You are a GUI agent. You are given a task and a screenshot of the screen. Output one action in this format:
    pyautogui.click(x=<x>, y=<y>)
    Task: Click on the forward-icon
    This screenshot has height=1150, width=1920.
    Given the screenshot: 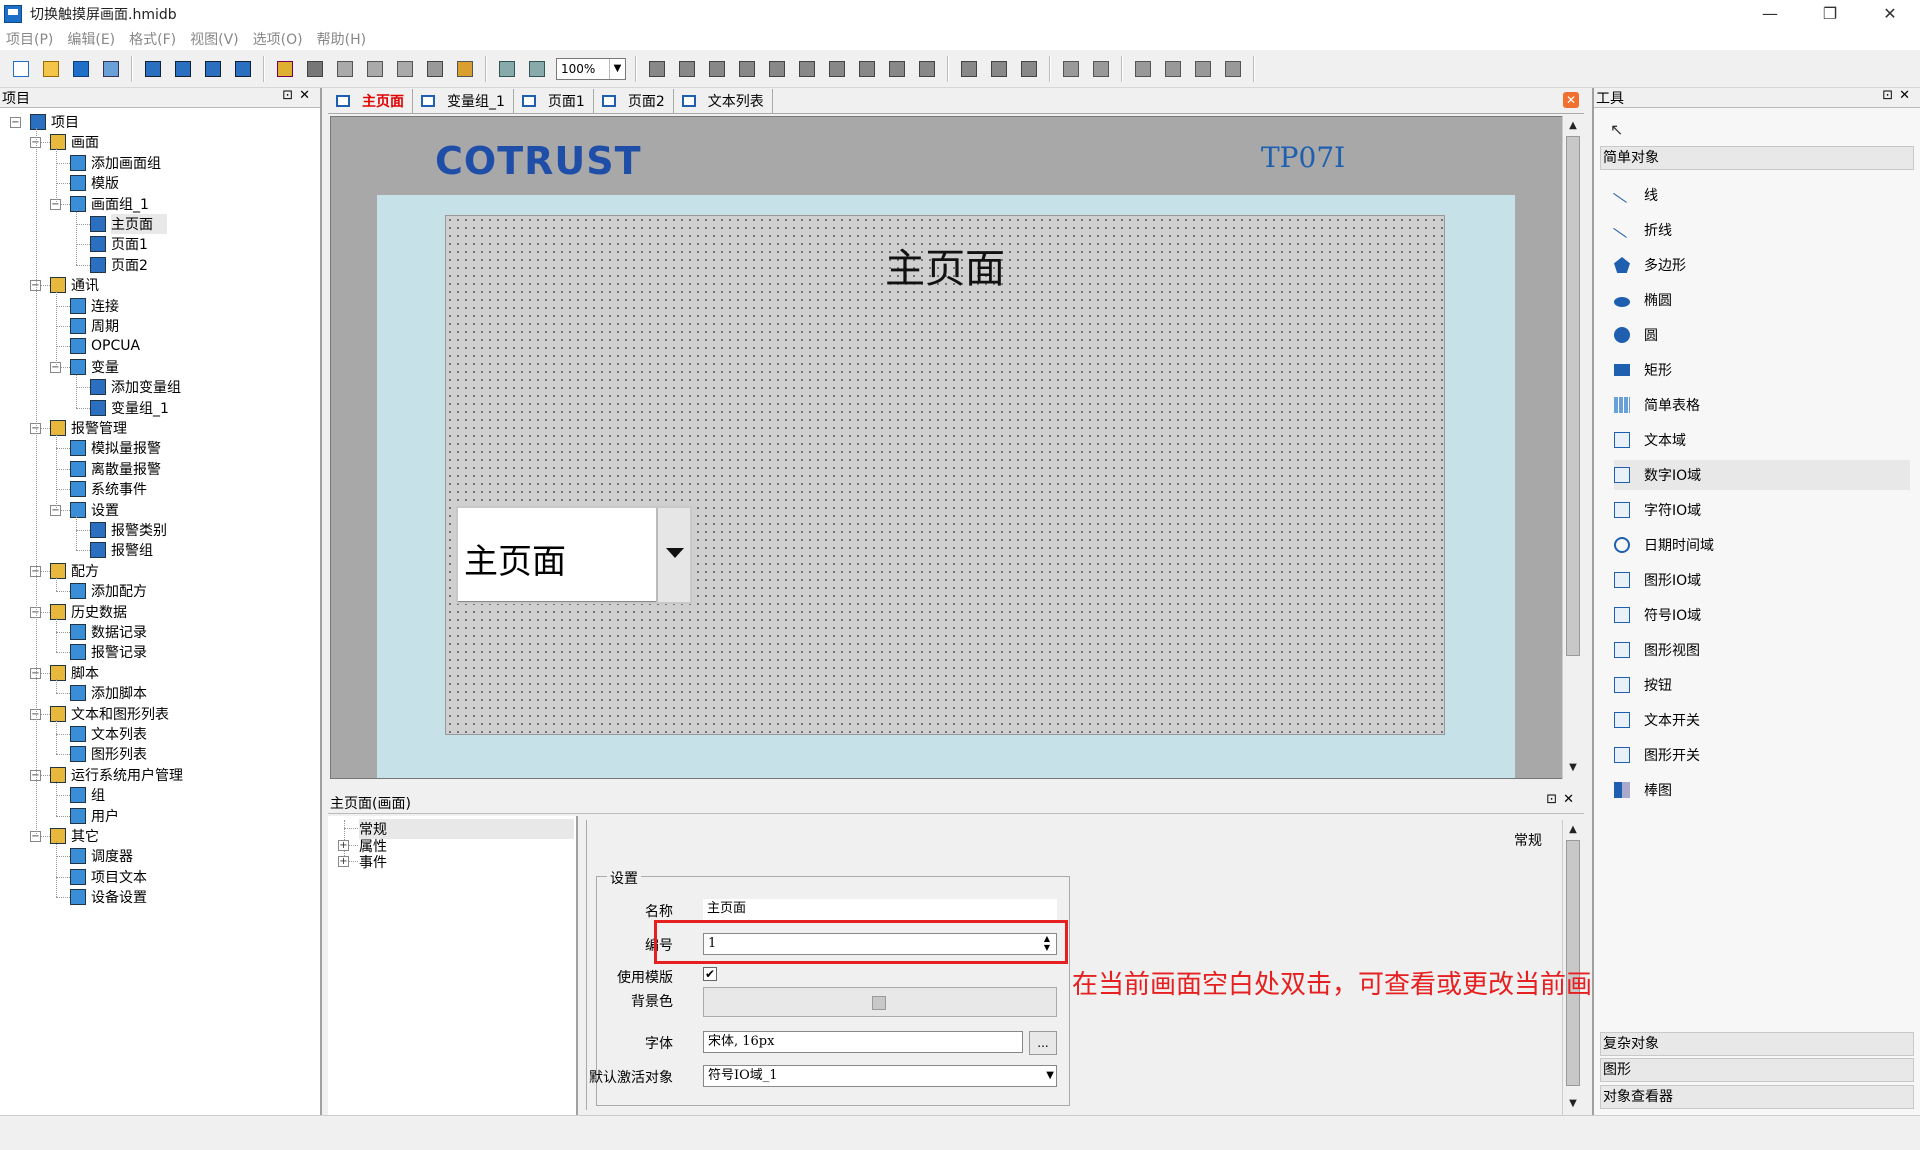 What is the action you would take?
    pyautogui.click(x=1203, y=69)
    